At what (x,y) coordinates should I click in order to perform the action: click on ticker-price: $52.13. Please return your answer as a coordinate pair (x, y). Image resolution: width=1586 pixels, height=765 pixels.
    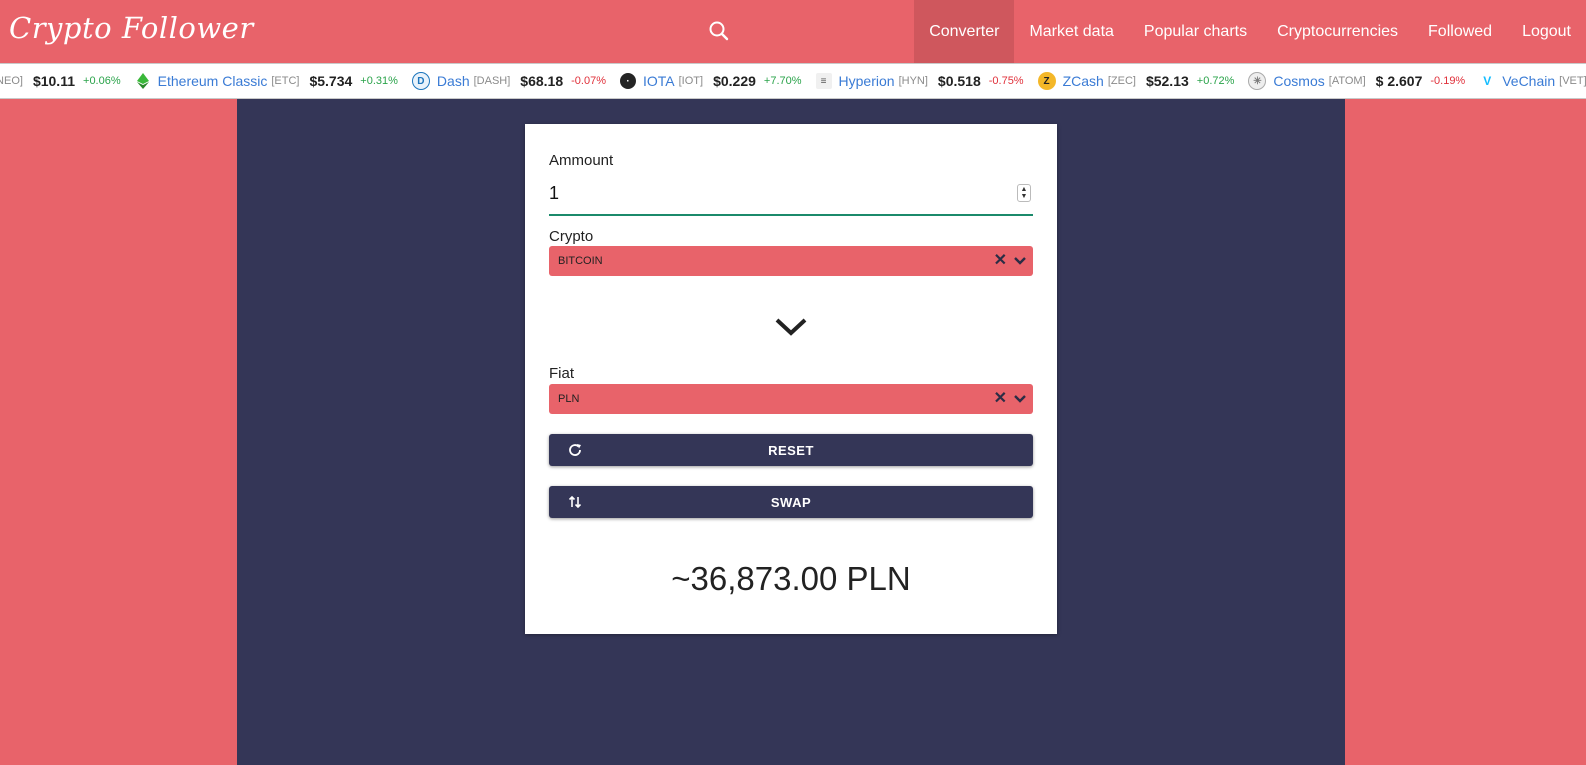
    Looking at the image, I should click on (1167, 81).